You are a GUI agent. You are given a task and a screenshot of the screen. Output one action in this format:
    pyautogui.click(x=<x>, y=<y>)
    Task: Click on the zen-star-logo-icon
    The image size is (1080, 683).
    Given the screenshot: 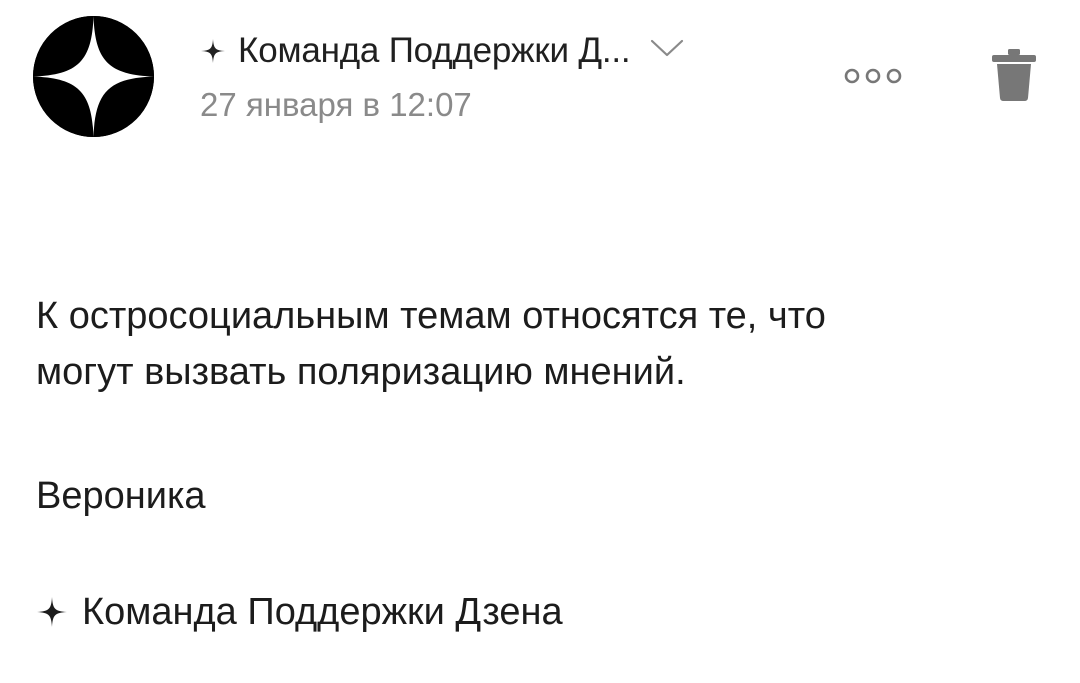 What is the action you would take?
    pyautogui.click(x=93, y=76)
    